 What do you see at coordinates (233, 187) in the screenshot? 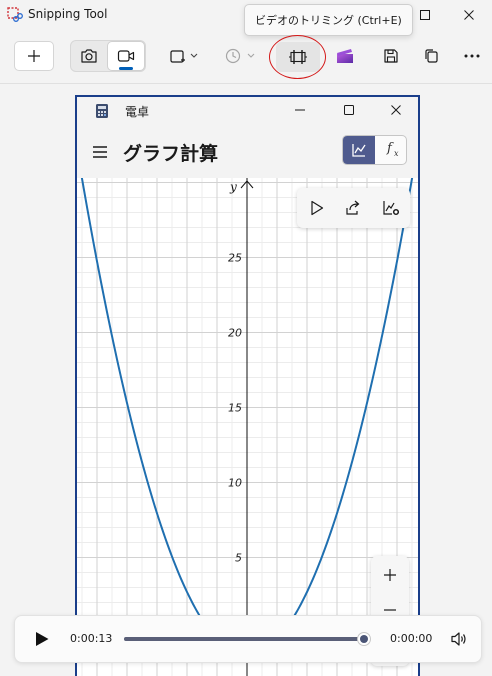
I see `y-axis-label: y` at bounding box center [233, 187].